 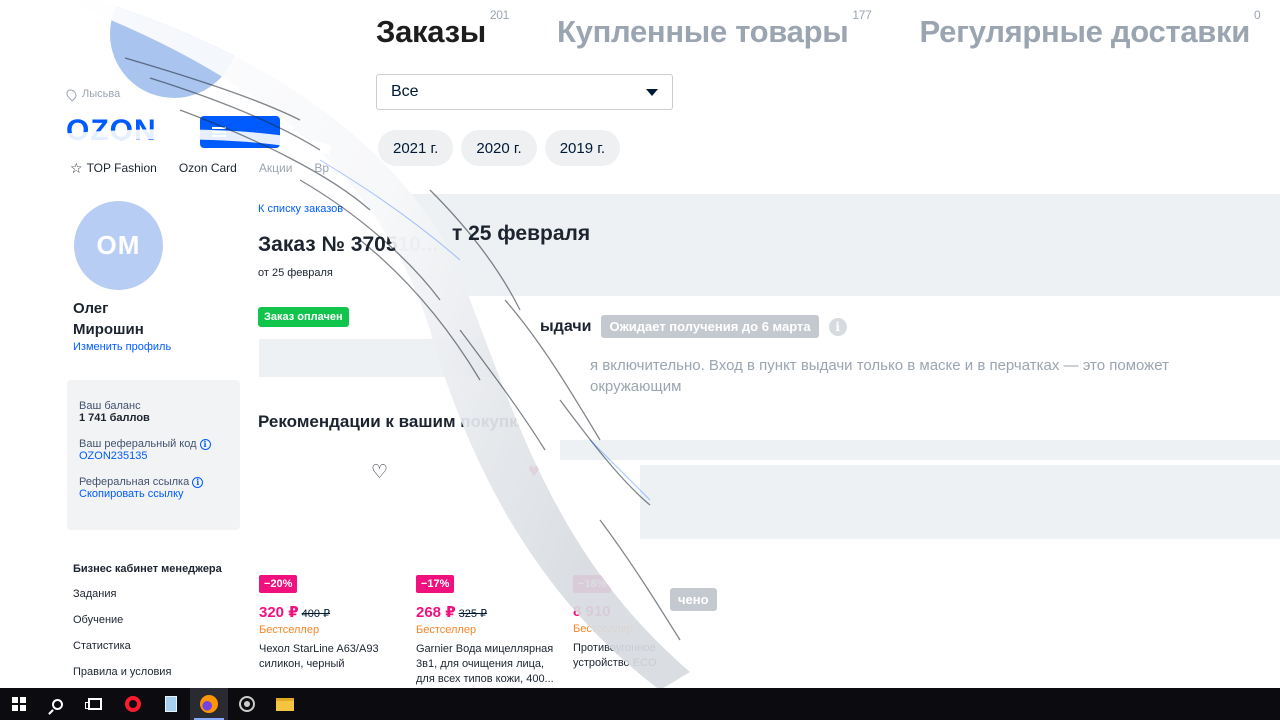 I want to click on taskbar-chrome, so click(x=247, y=704).